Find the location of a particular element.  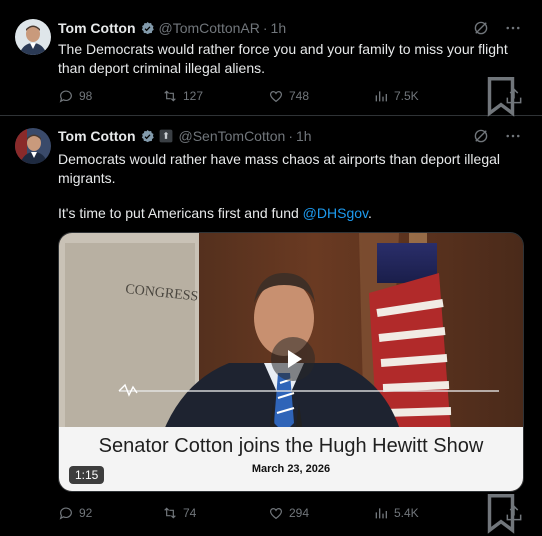

reply-count: 92 is located at coordinates (86, 513).